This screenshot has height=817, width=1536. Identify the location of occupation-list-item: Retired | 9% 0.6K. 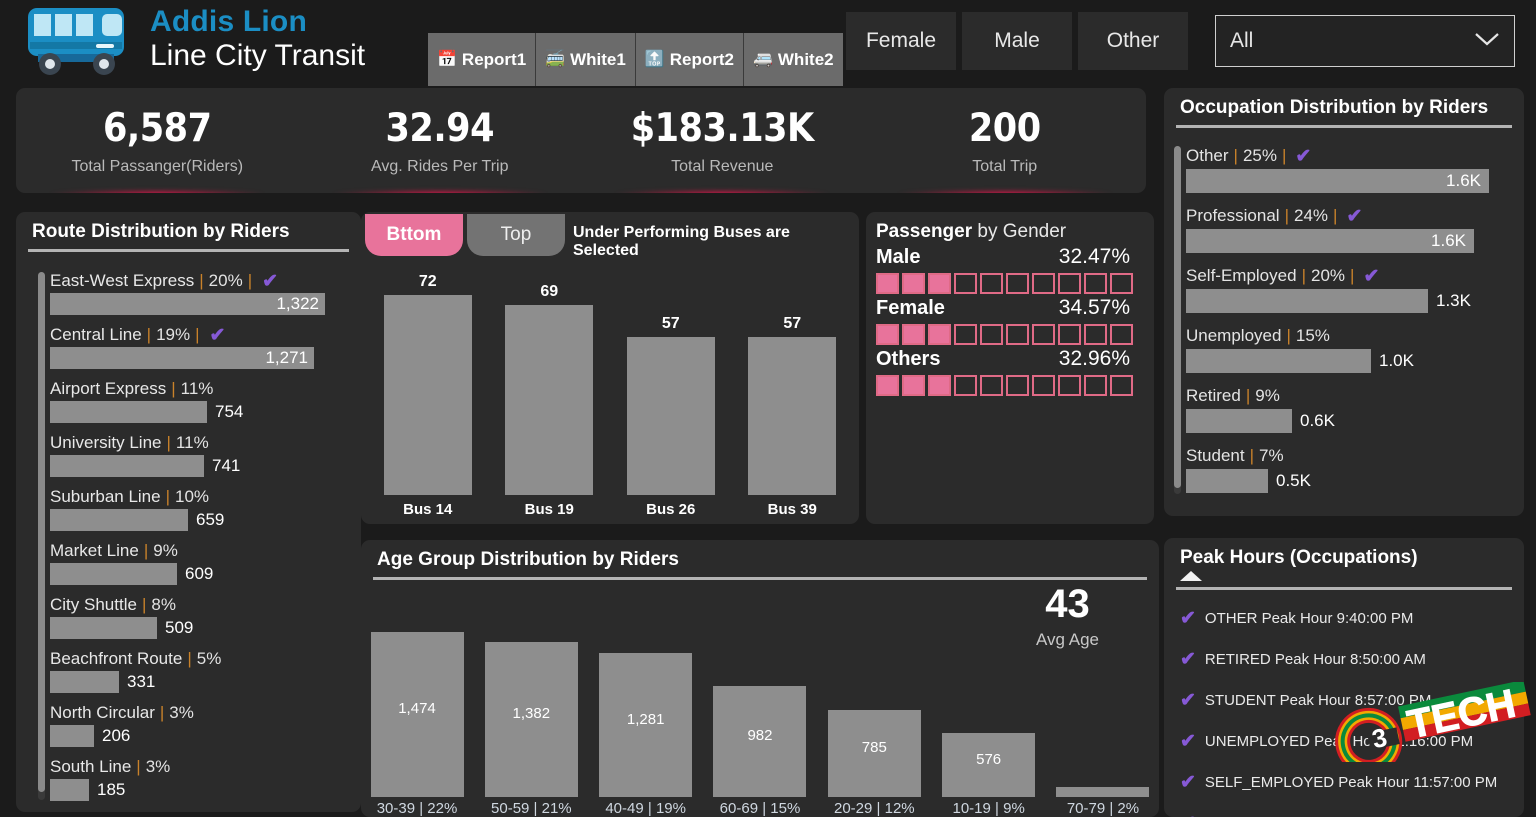
(1352, 414).